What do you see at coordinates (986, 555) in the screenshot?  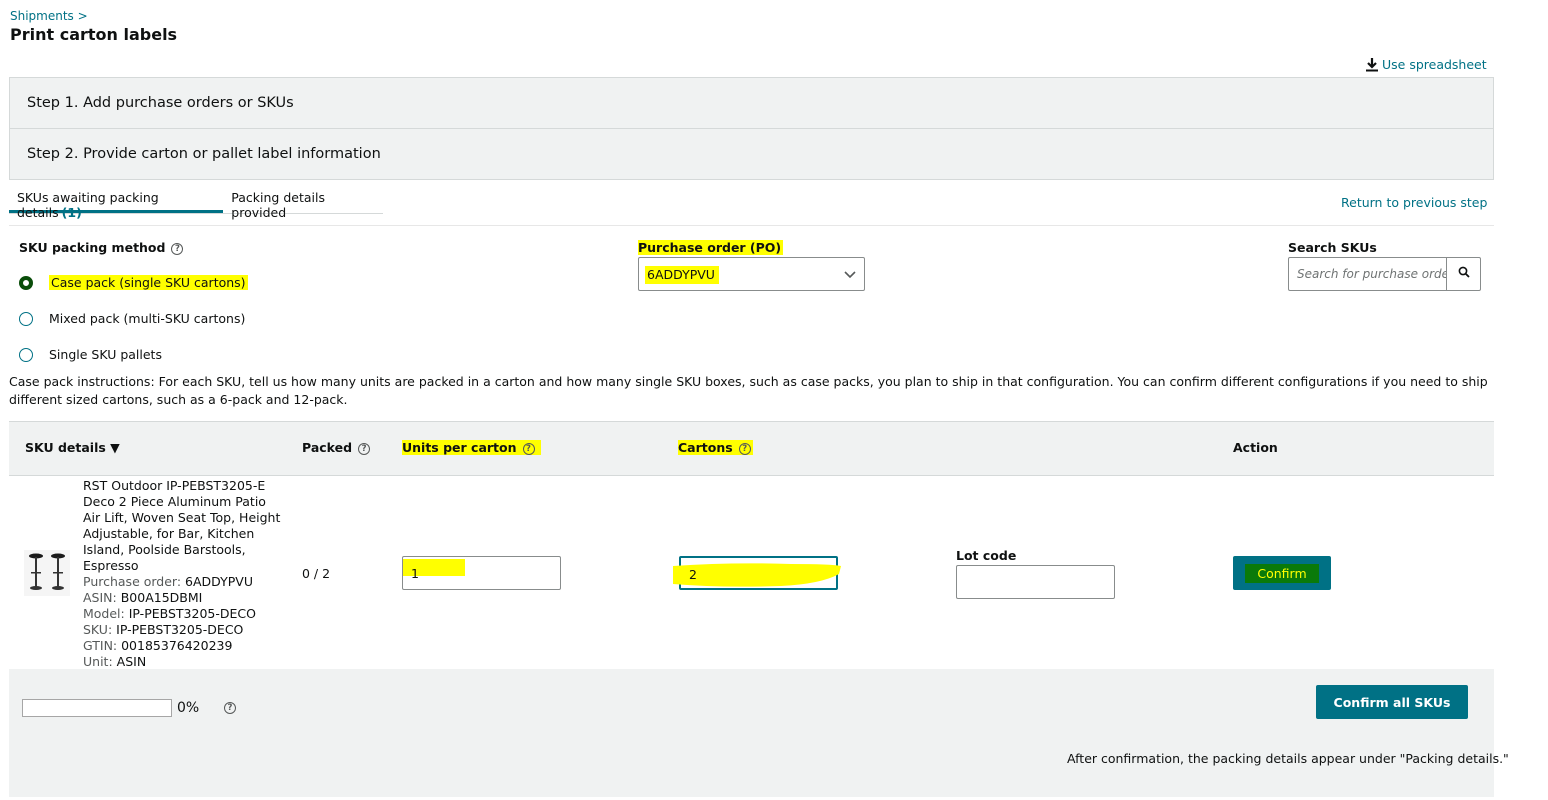 I see `lot-code-label: Lot code` at bounding box center [986, 555].